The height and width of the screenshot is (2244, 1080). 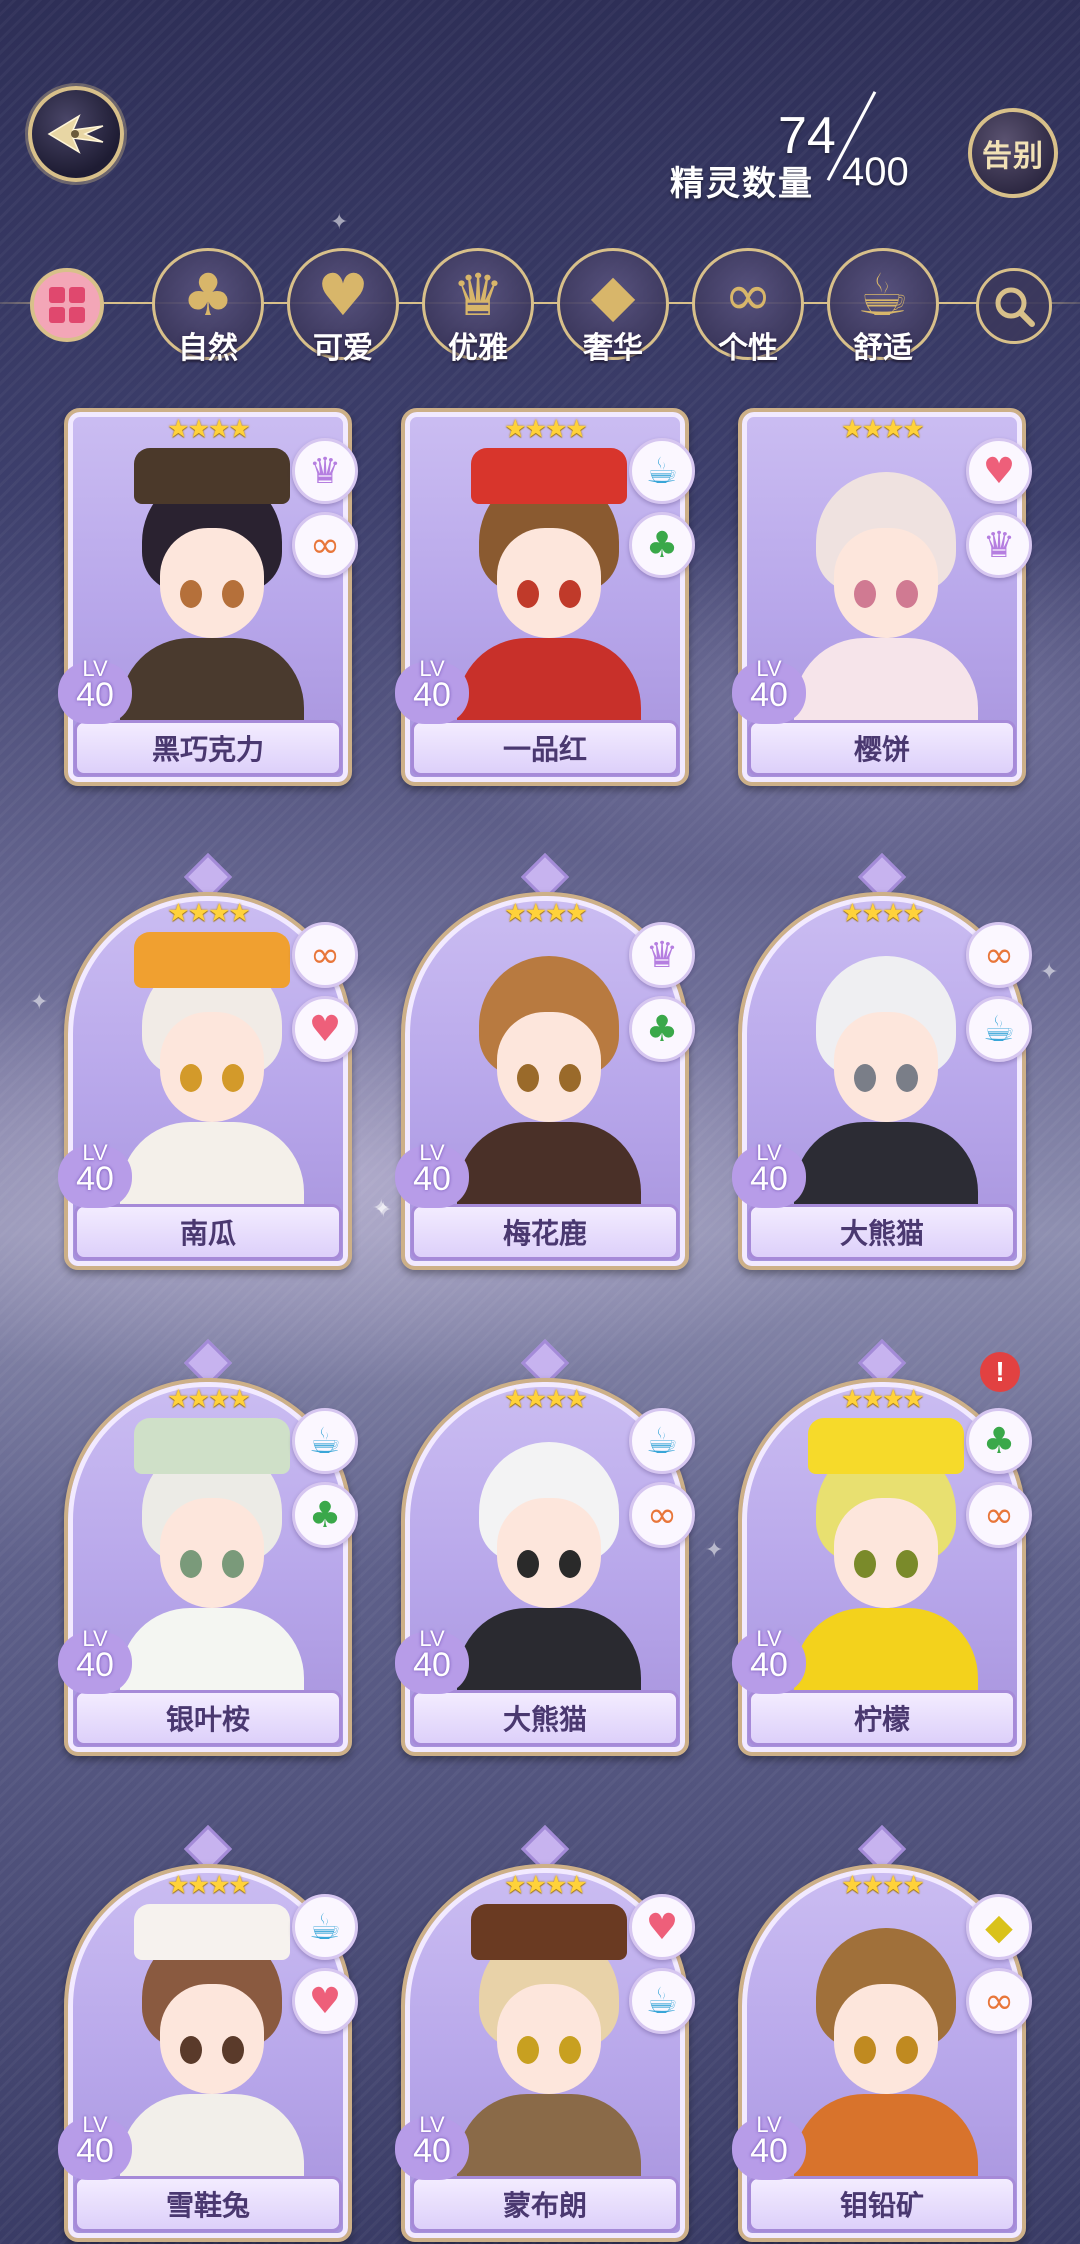 I want to click on spirit-card: 钼铅矿 ★★★★ ◆ ∞ LV 40, so click(x=882, y=2033).